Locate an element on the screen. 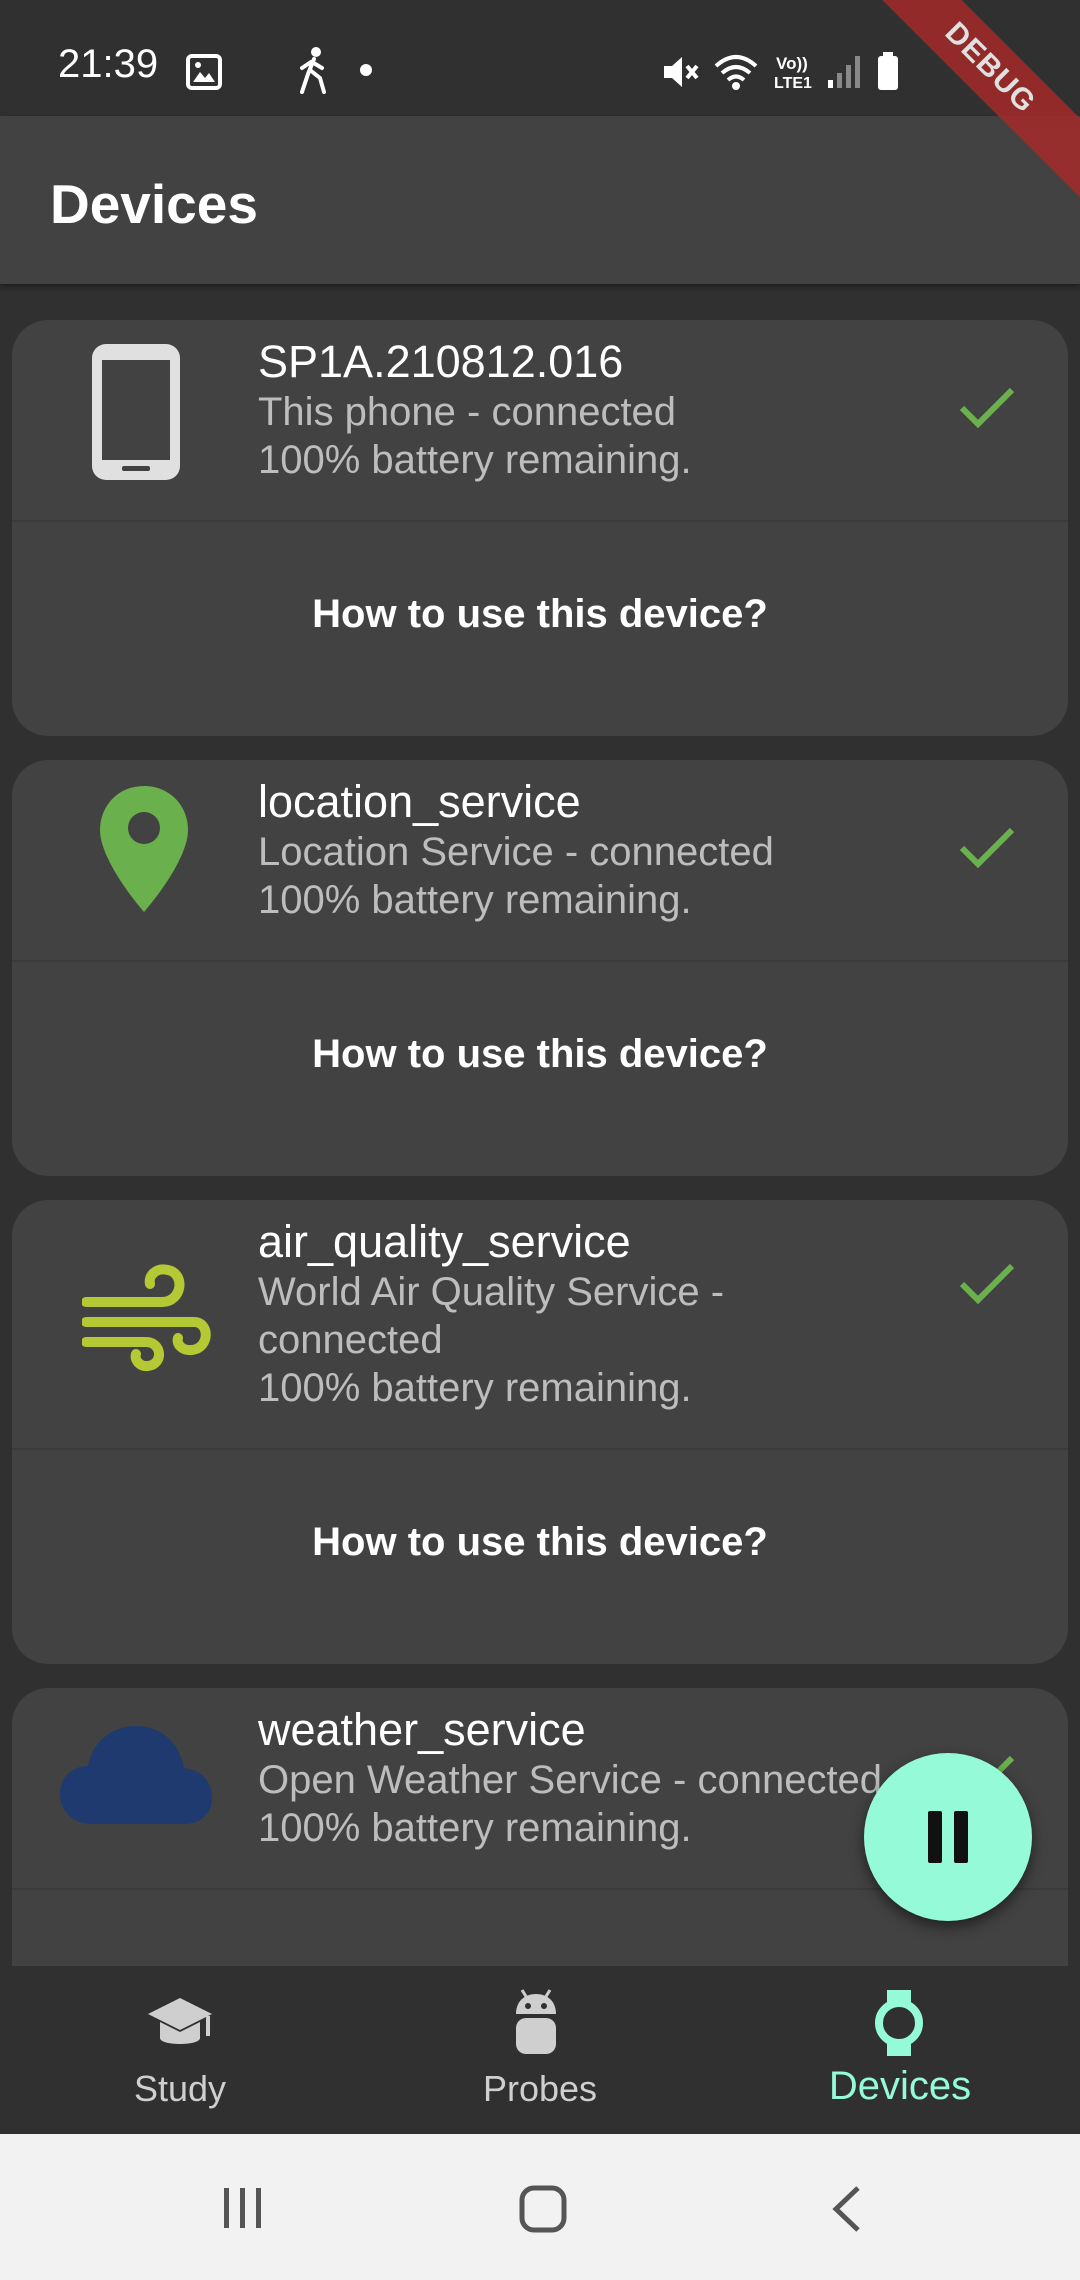  home-icon is located at coordinates (543, 2209).